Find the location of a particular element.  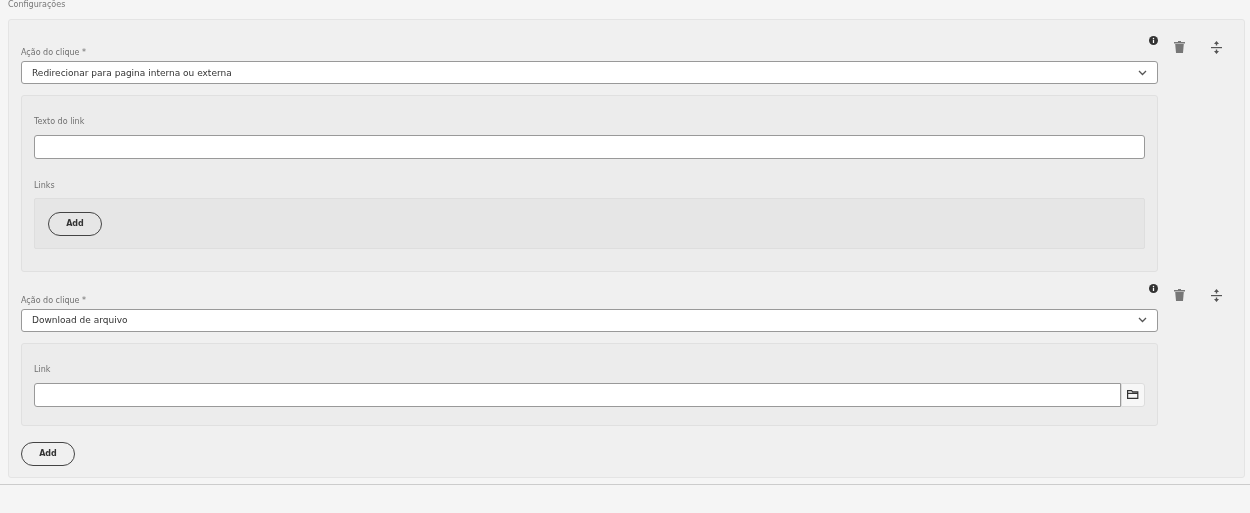

section-title: Configurações is located at coordinates (37, 5).